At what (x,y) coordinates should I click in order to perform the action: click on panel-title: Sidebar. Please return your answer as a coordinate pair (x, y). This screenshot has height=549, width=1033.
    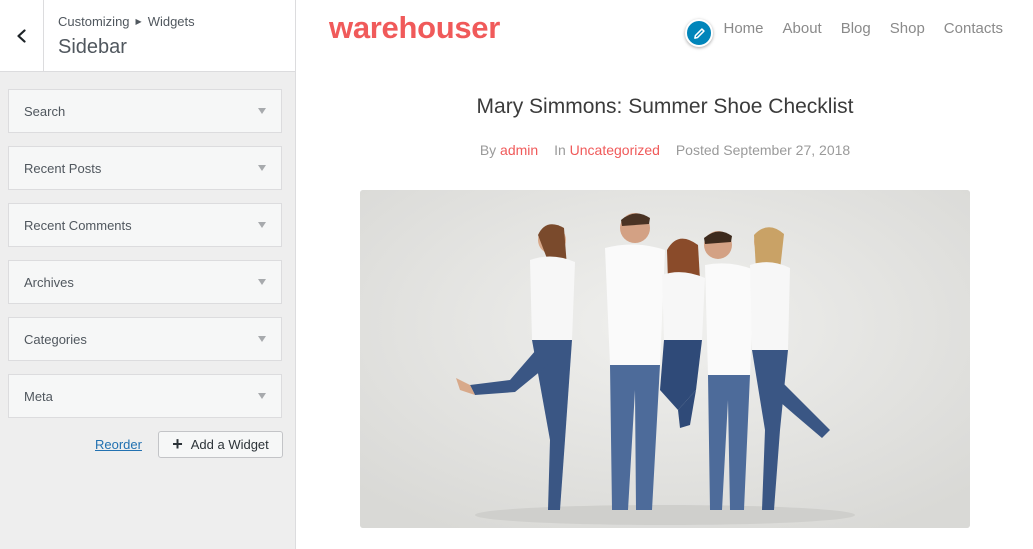
    Looking at the image, I should click on (92, 47).